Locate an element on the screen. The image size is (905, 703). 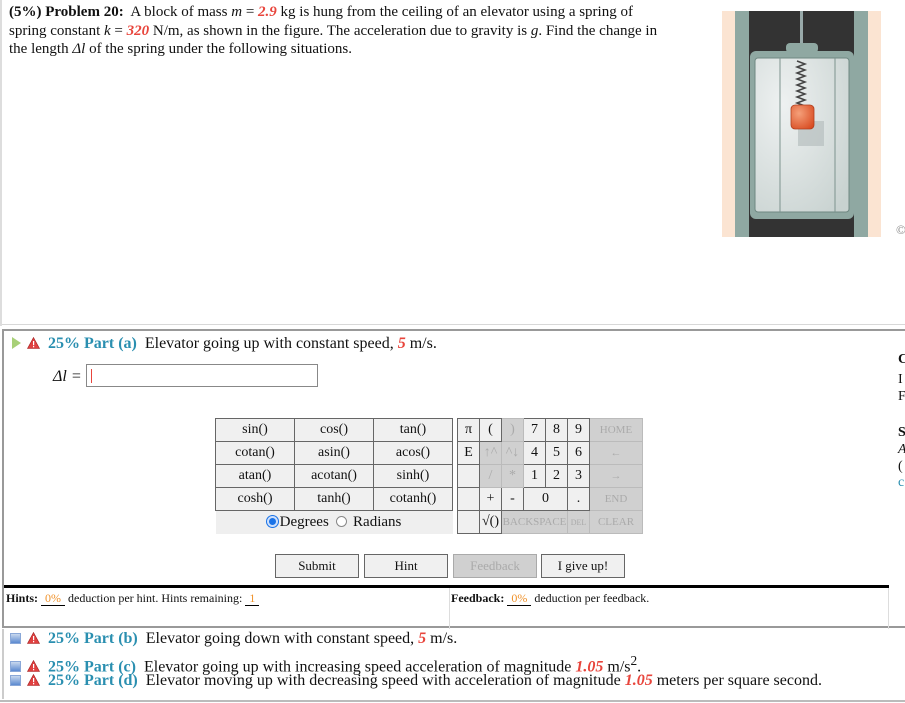
elevator-figure is located at coordinates (801, 121).